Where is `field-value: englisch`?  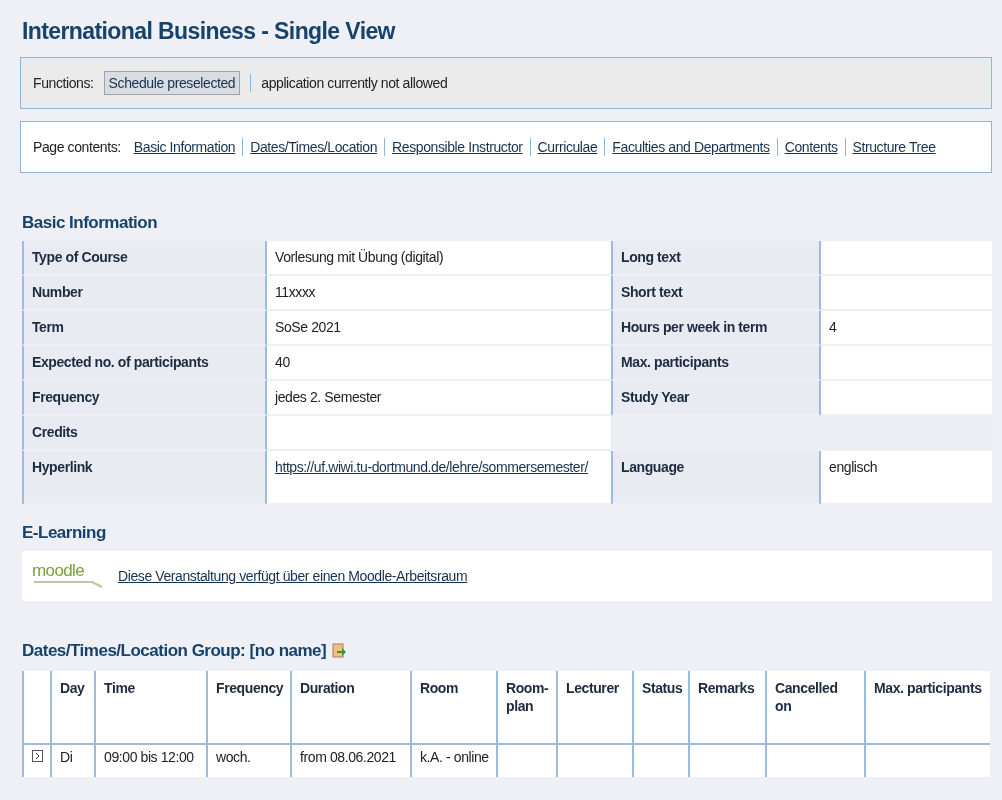
field-value: englisch is located at coordinates (906, 478).